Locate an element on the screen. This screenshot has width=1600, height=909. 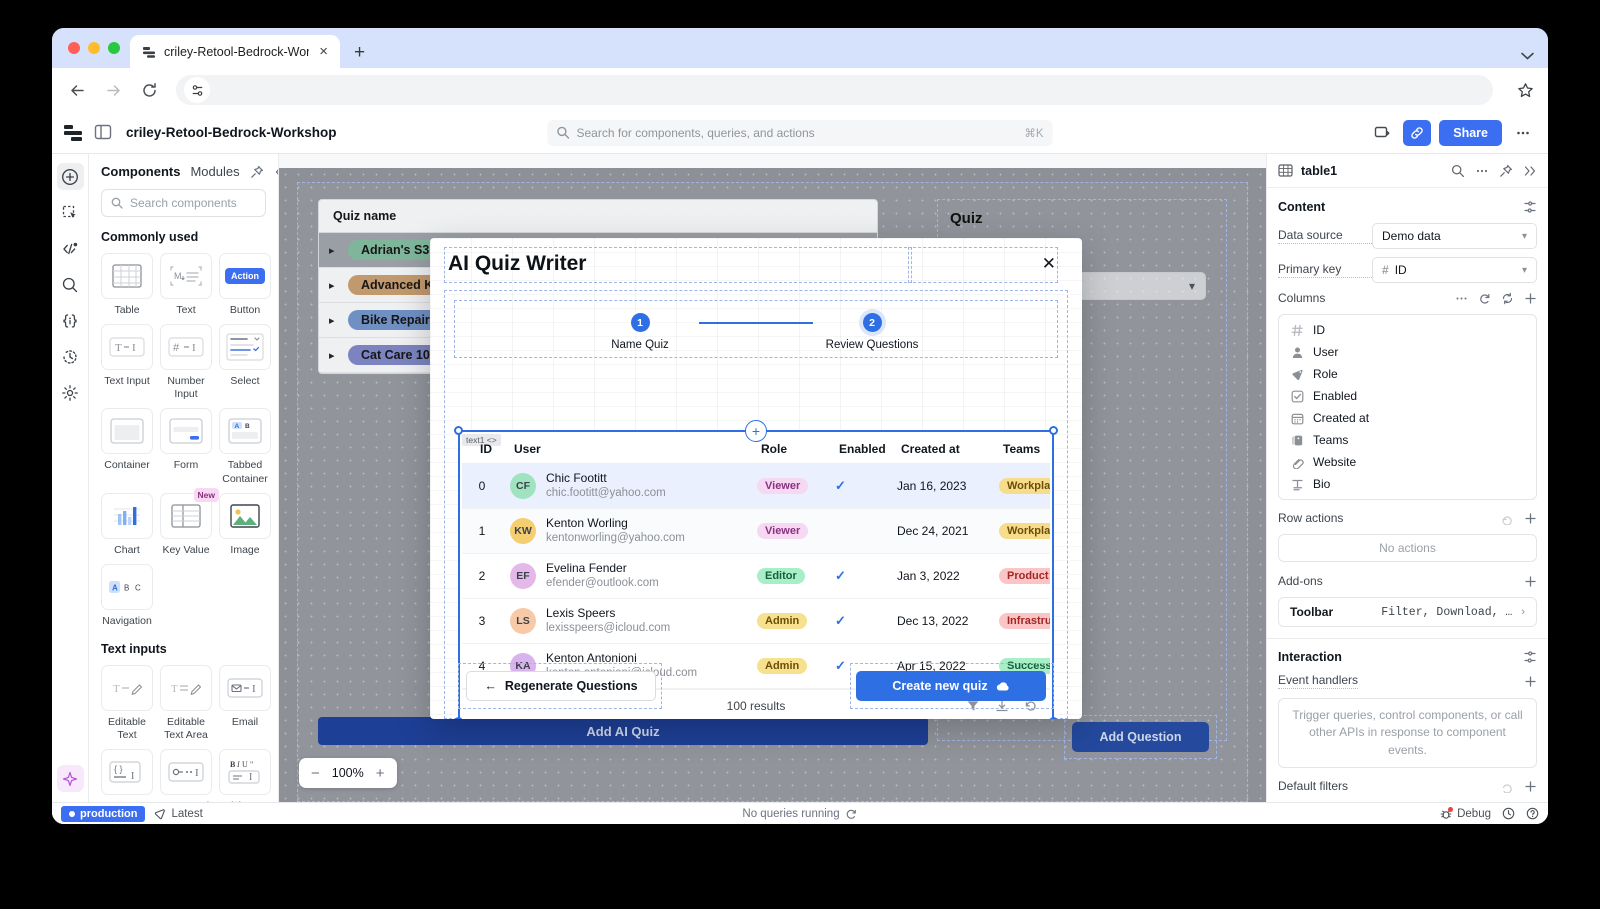
zoom-out-button: − is located at coordinates (315, 773).